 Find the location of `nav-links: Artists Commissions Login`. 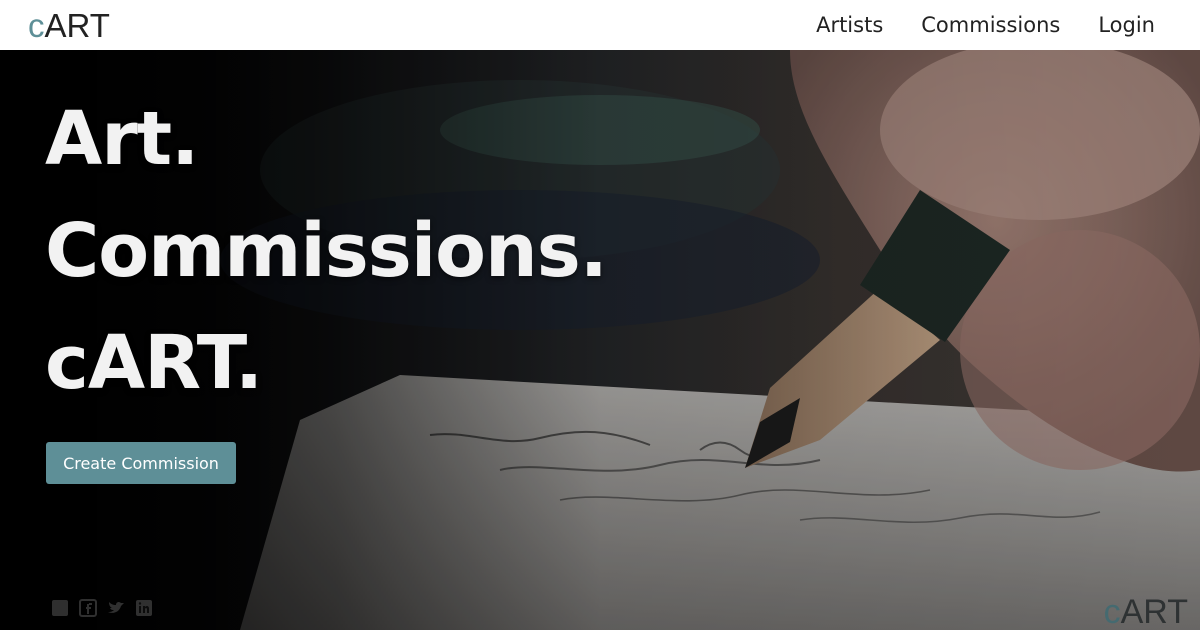

nav-links: Artists Commissions Login is located at coordinates (985, 25).